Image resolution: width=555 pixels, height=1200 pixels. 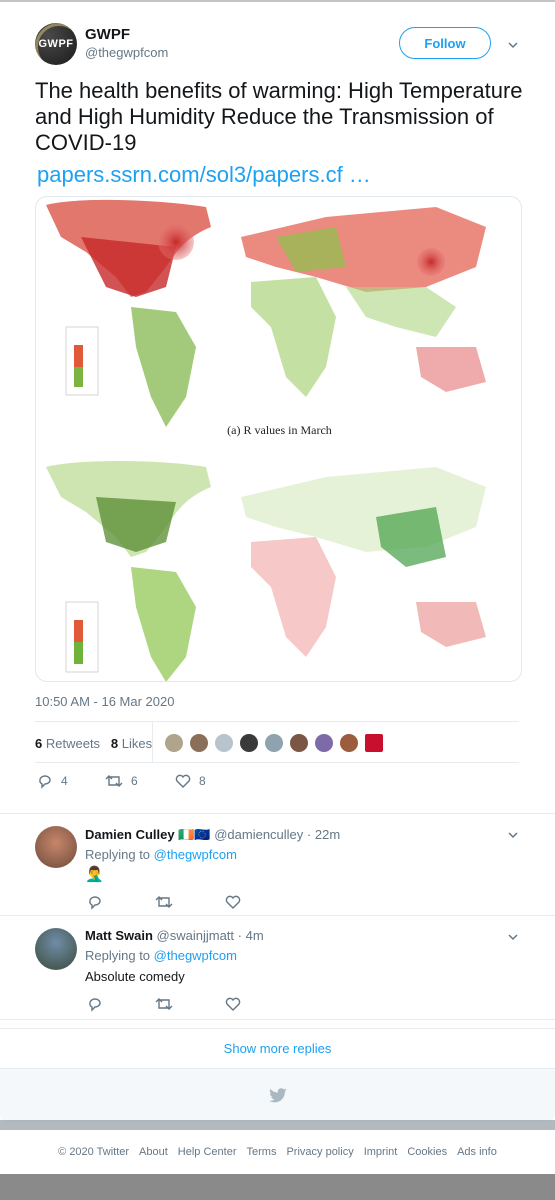 I want to click on like-action: 8, so click(x=190, y=781).